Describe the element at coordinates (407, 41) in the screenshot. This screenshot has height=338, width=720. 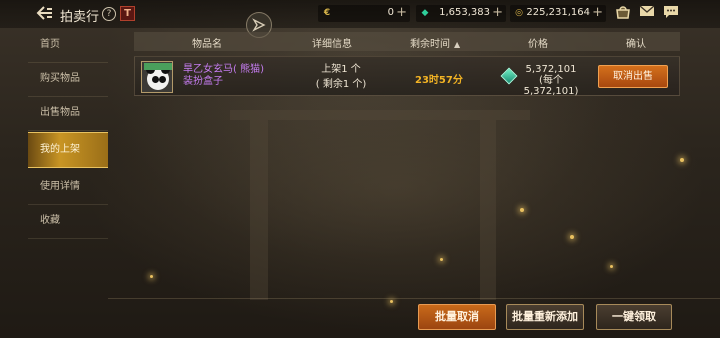
I see `table-header: 物品名 详细信息 剩余时间 ▲ 价格 确认` at that location.